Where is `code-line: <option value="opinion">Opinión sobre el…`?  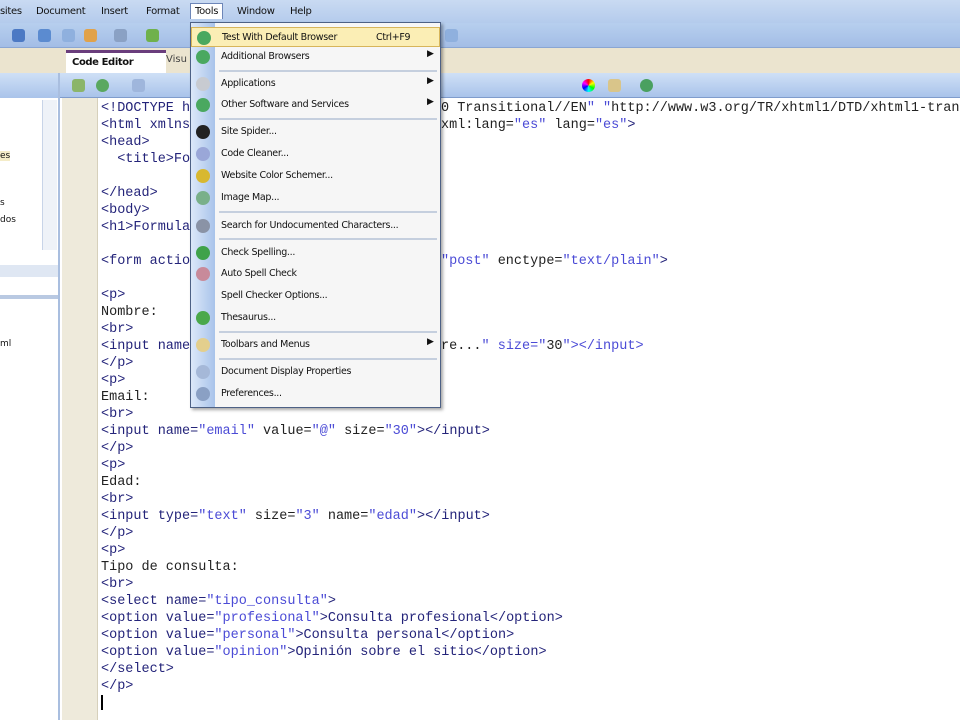
code-line: <option value="opinion">Opinión sobre el… is located at coordinates (332, 652).